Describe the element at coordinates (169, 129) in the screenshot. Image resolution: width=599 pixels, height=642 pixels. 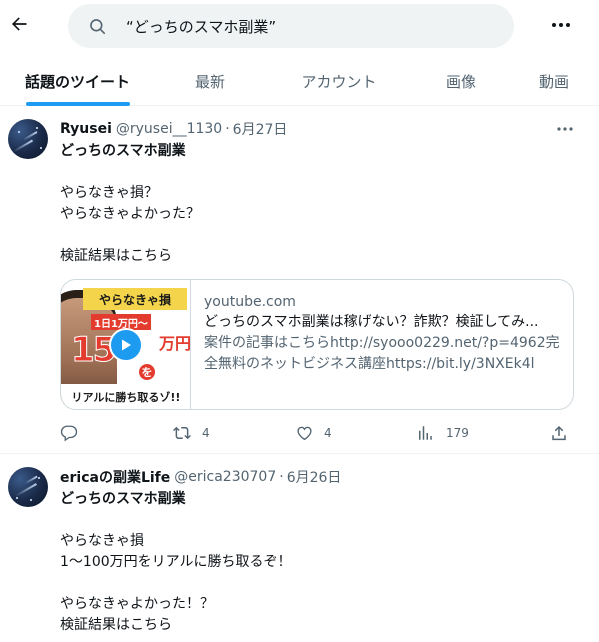
I see `user-handle: @ryusei__1130` at that location.